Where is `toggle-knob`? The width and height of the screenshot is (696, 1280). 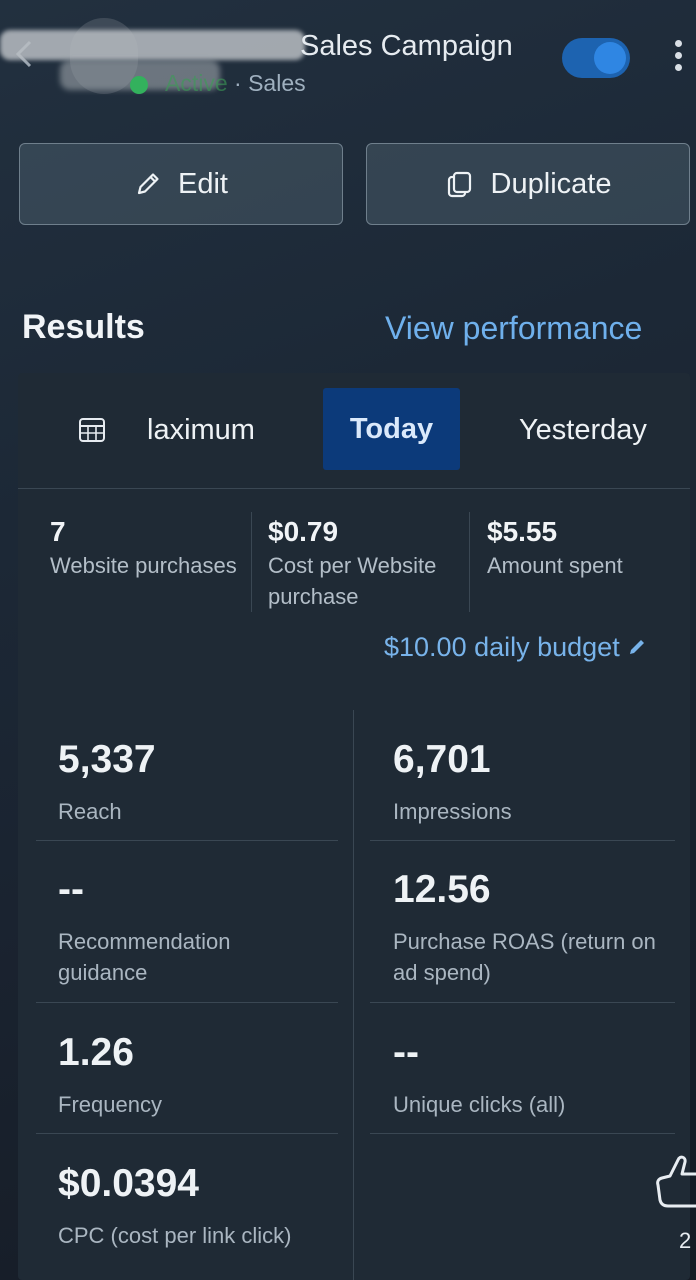 toggle-knob is located at coordinates (610, 58).